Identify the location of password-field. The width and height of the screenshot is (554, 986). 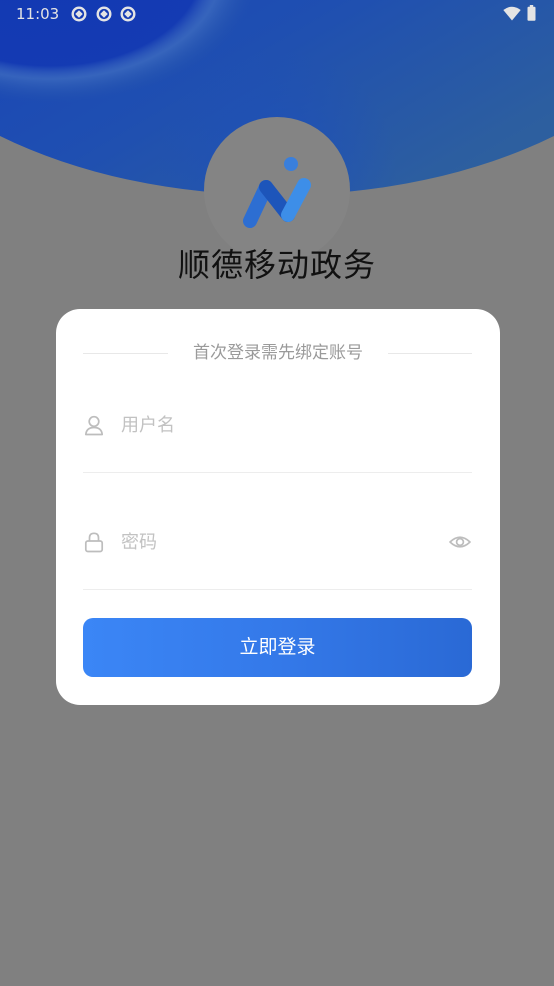
(277, 542).